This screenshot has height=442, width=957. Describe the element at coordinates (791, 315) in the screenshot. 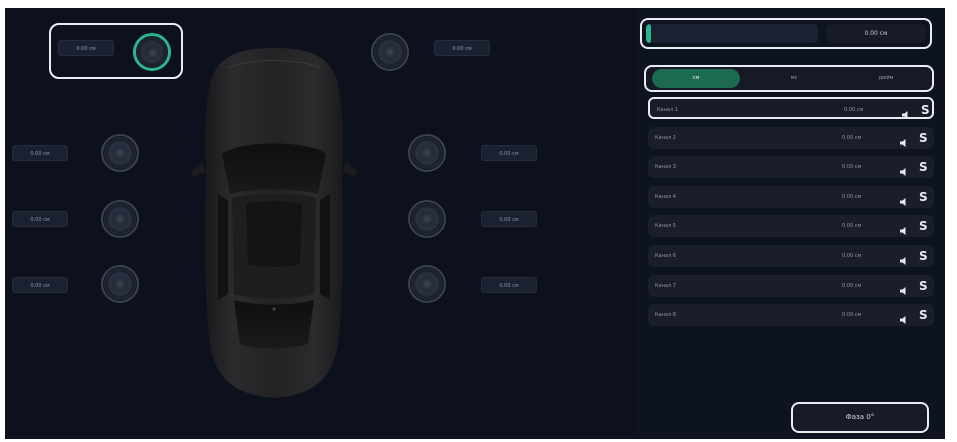

I see `channel-row: Канал 8 0.00 см S` at that location.